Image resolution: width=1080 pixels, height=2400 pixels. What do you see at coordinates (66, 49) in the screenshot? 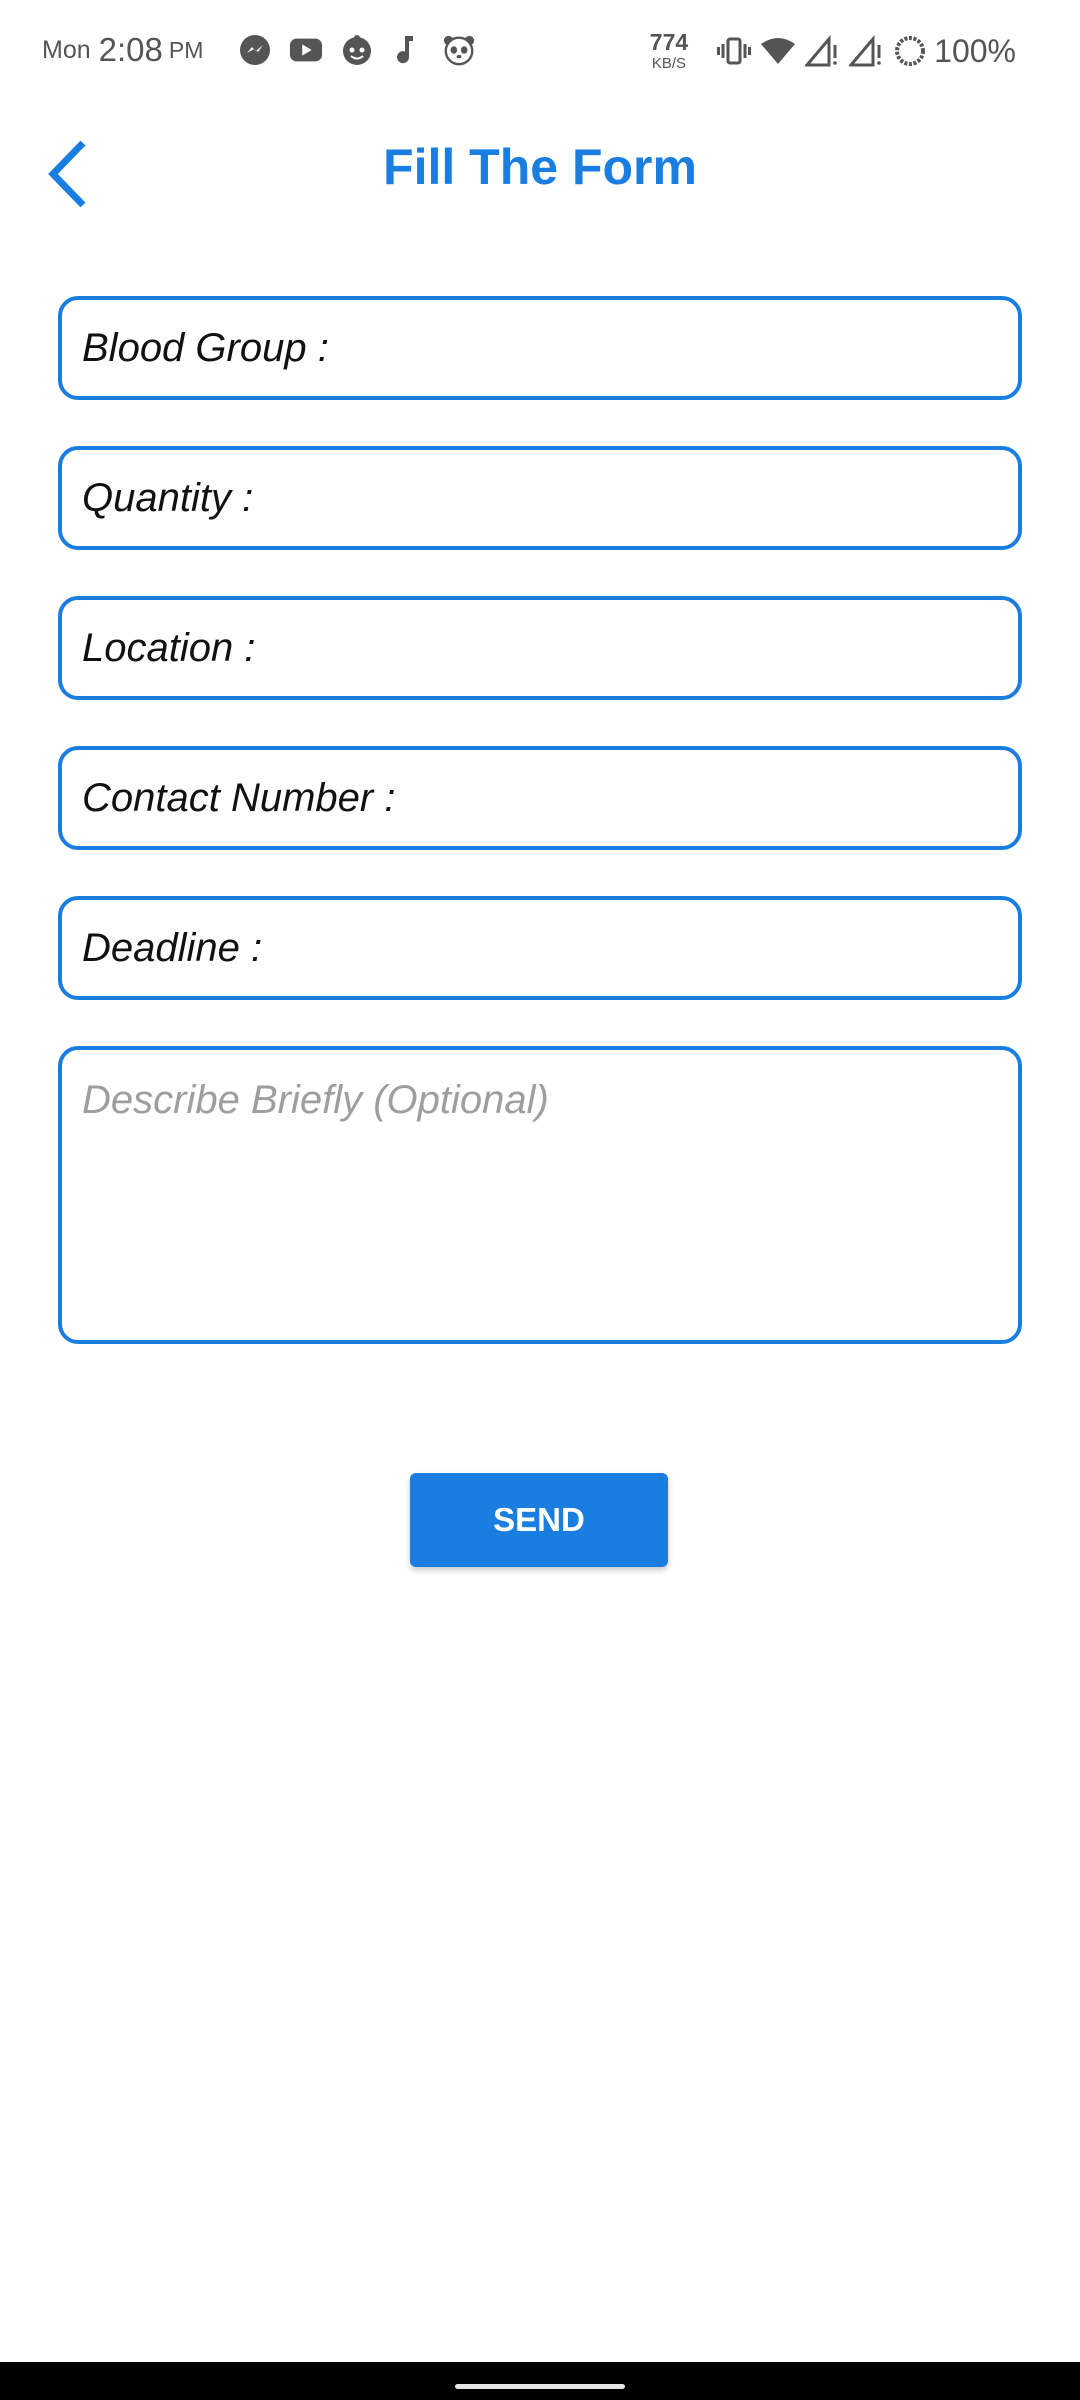
I see `status-day: Mon` at bounding box center [66, 49].